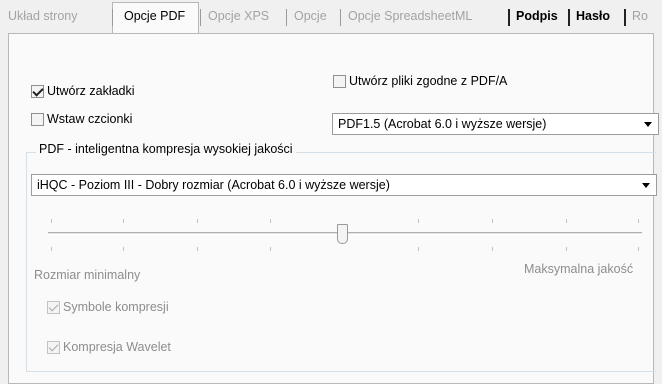  What do you see at coordinates (154, 16) in the screenshot?
I see `tab-pdf-options: Opcje PDF` at bounding box center [154, 16].